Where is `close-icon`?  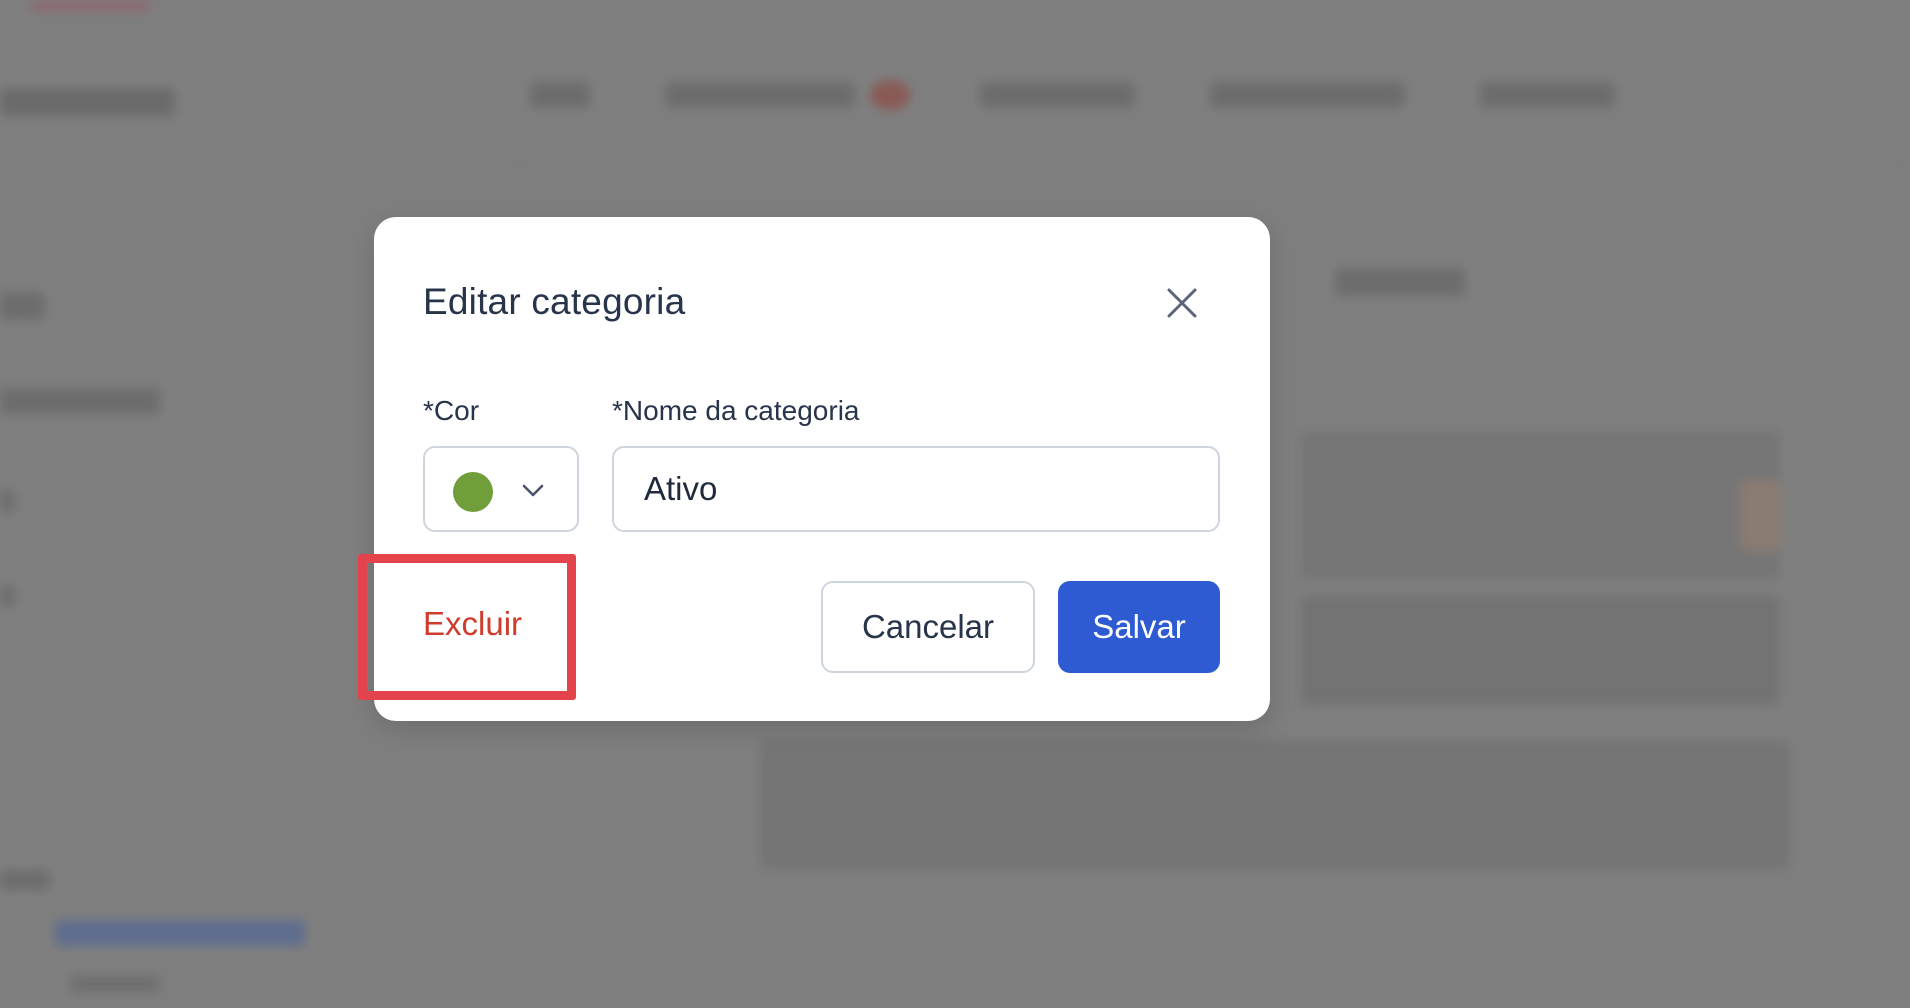
close-icon is located at coordinates (1182, 303).